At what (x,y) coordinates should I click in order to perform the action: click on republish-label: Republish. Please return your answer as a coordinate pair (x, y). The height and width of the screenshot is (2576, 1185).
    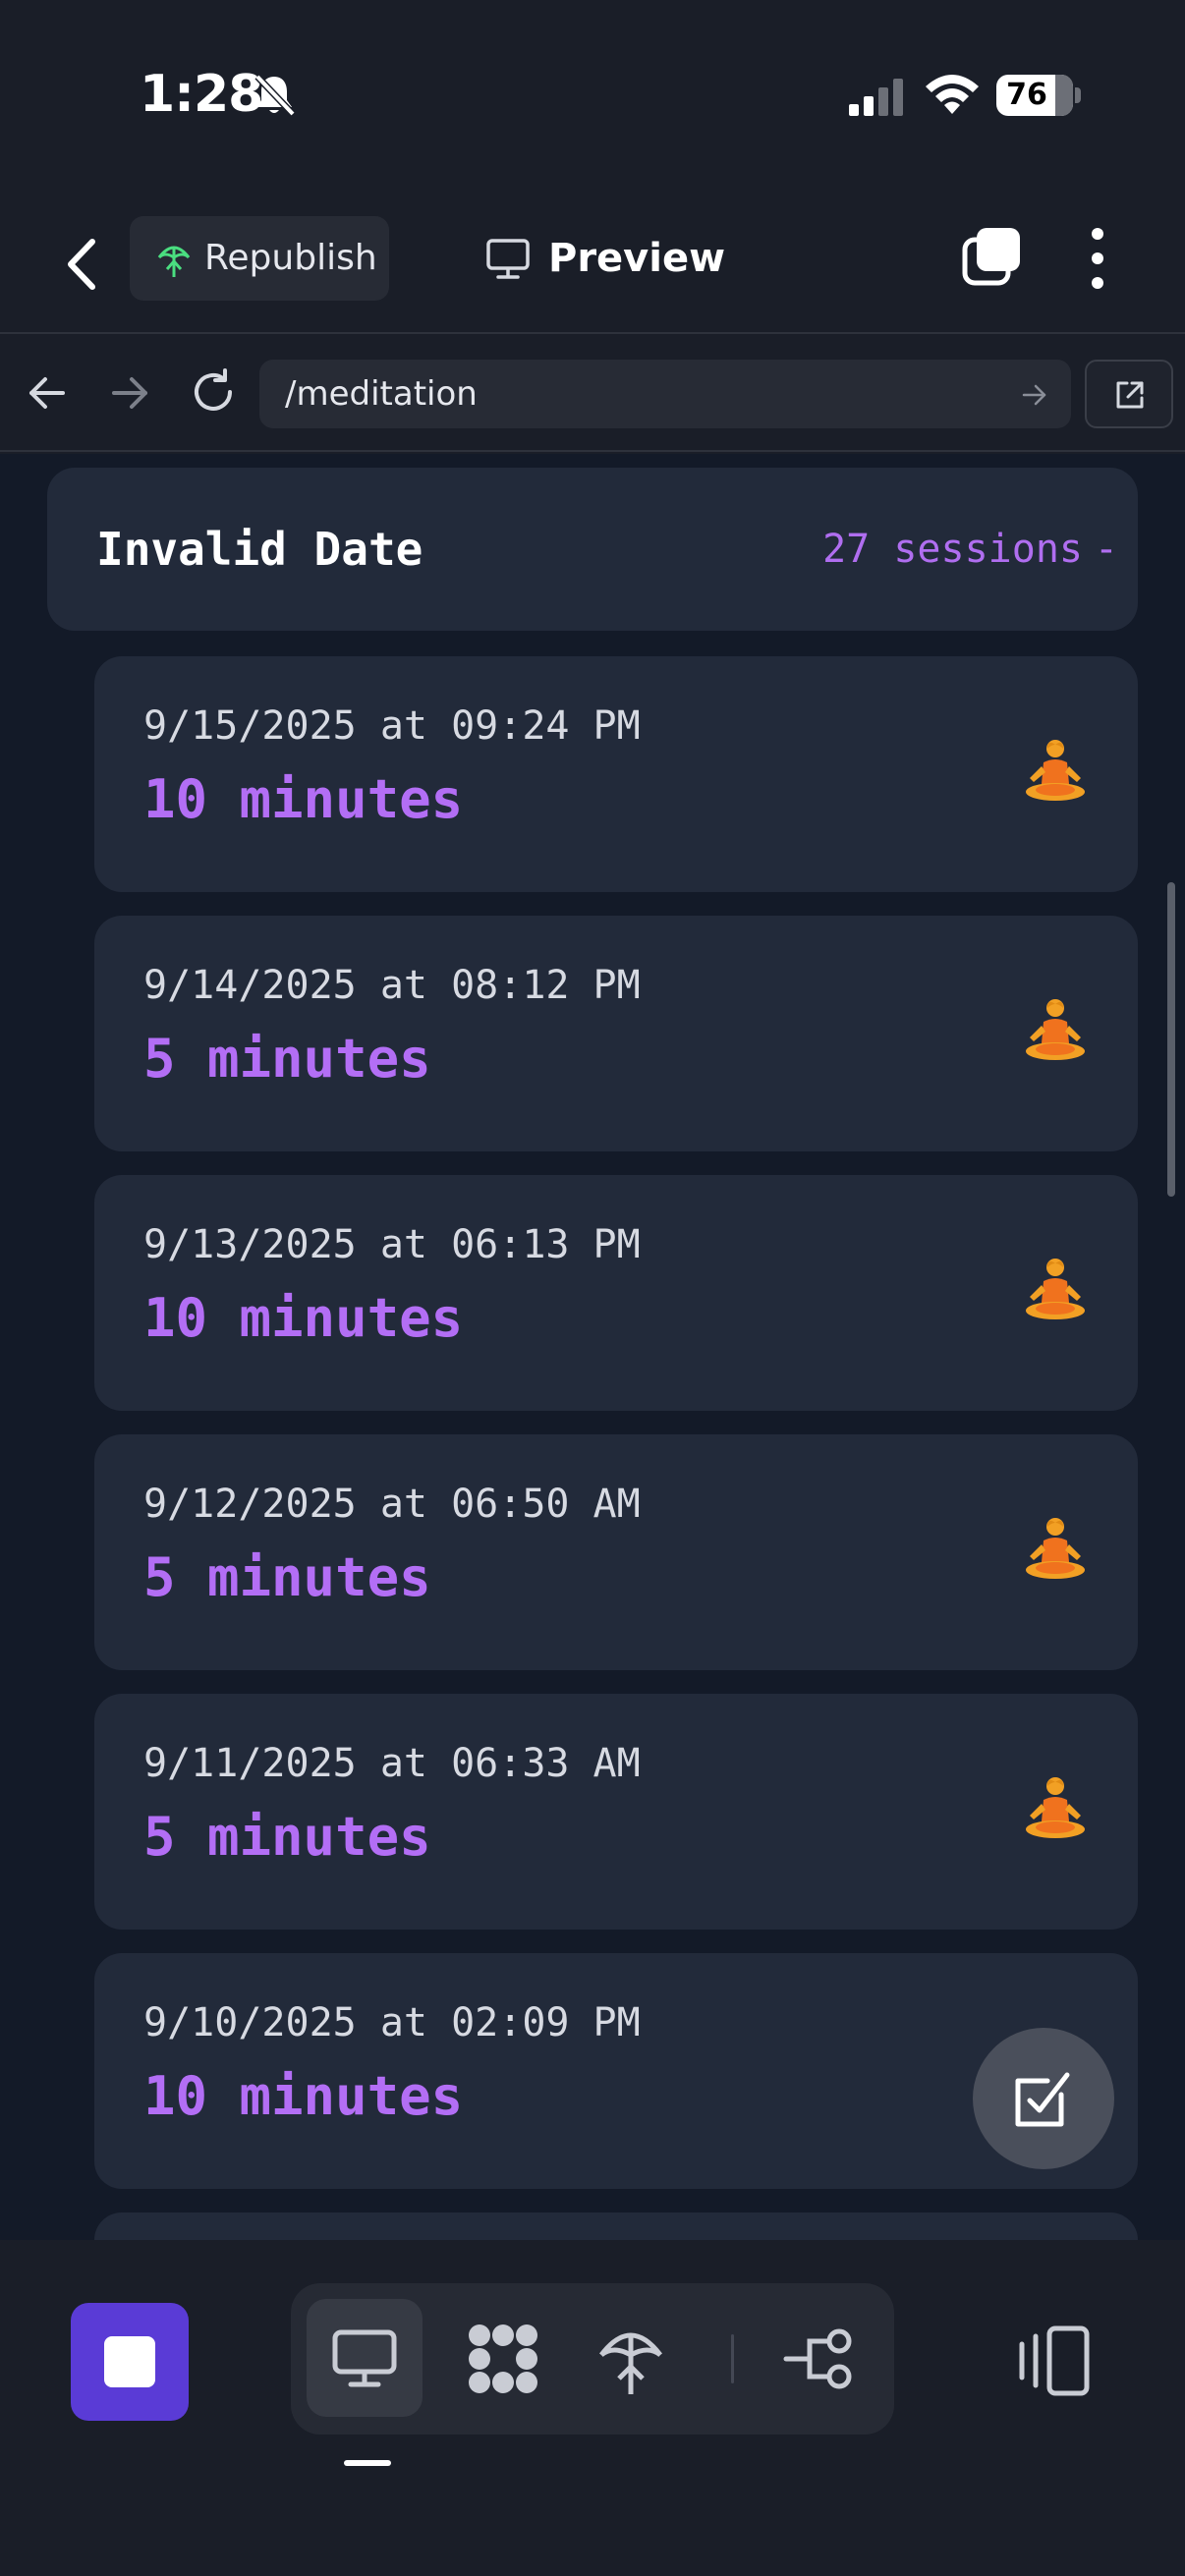
    Looking at the image, I should click on (290, 258).